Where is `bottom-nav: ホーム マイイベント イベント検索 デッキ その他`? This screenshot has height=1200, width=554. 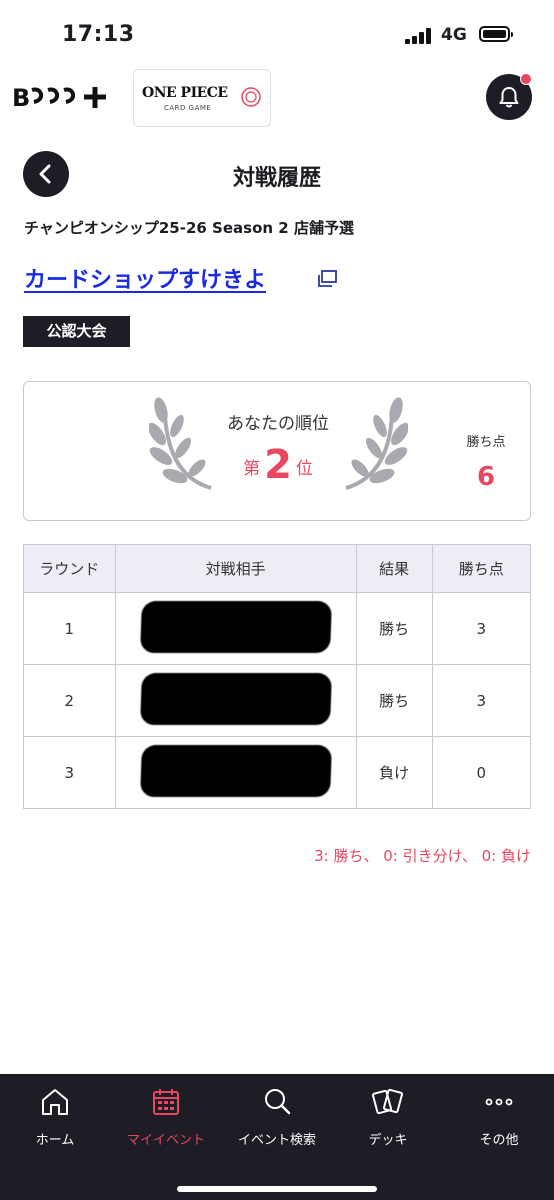
bottom-nav: ホーム マイイベント イベント検索 デッキ その他 is located at coordinates (277, 1137).